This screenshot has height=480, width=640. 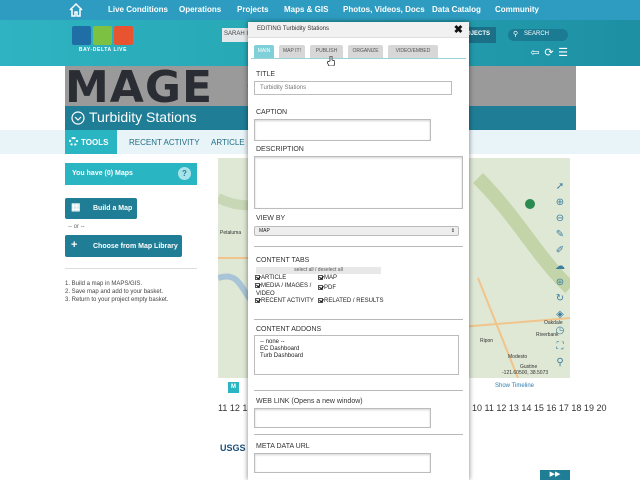 What do you see at coordinates (342, 463) in the screenshot?
I see `meta-data-url-input` at bounding box center [342, 463].